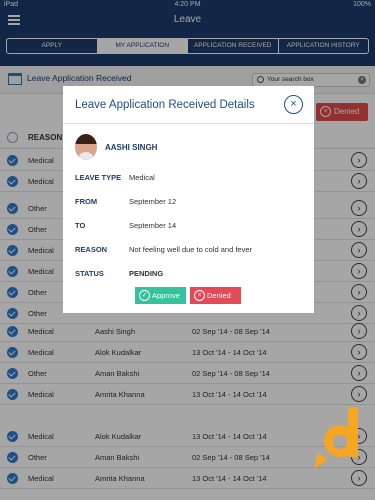 Image resolution: width=375 pixels, height=500 pixels. I want to click on divider, so click(188, 123).